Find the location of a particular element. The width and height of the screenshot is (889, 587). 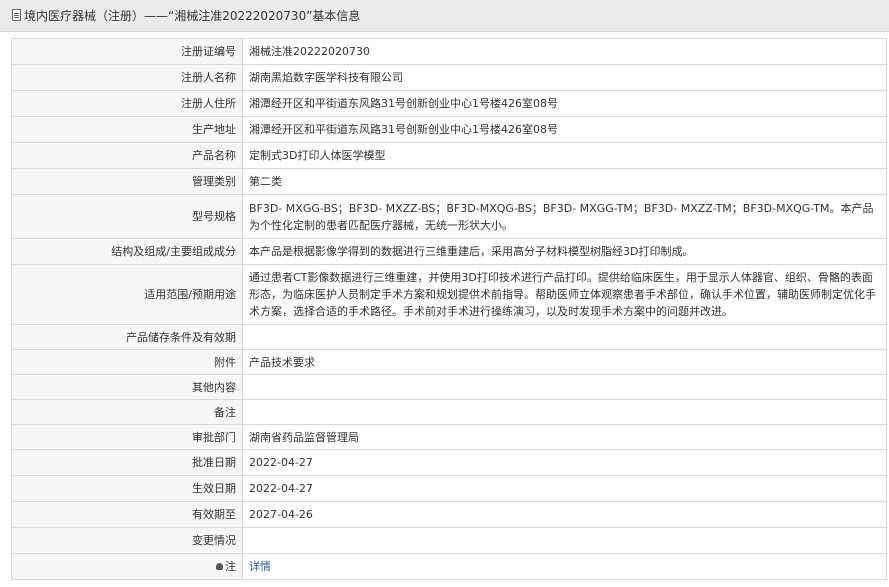

note-label-cell: 注 is located at coordinates (127, 566).